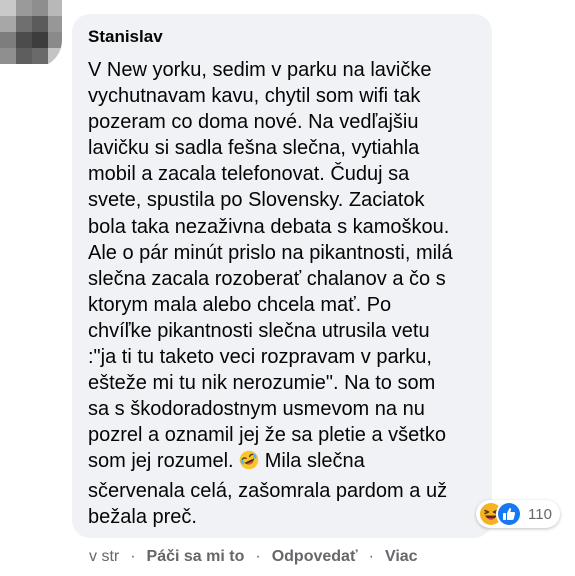 This screenshot has width=575, height=576. I want to click on comment-actions: v str · Páči sa mi to · Odpovedať · Viac, so click(253, 557).